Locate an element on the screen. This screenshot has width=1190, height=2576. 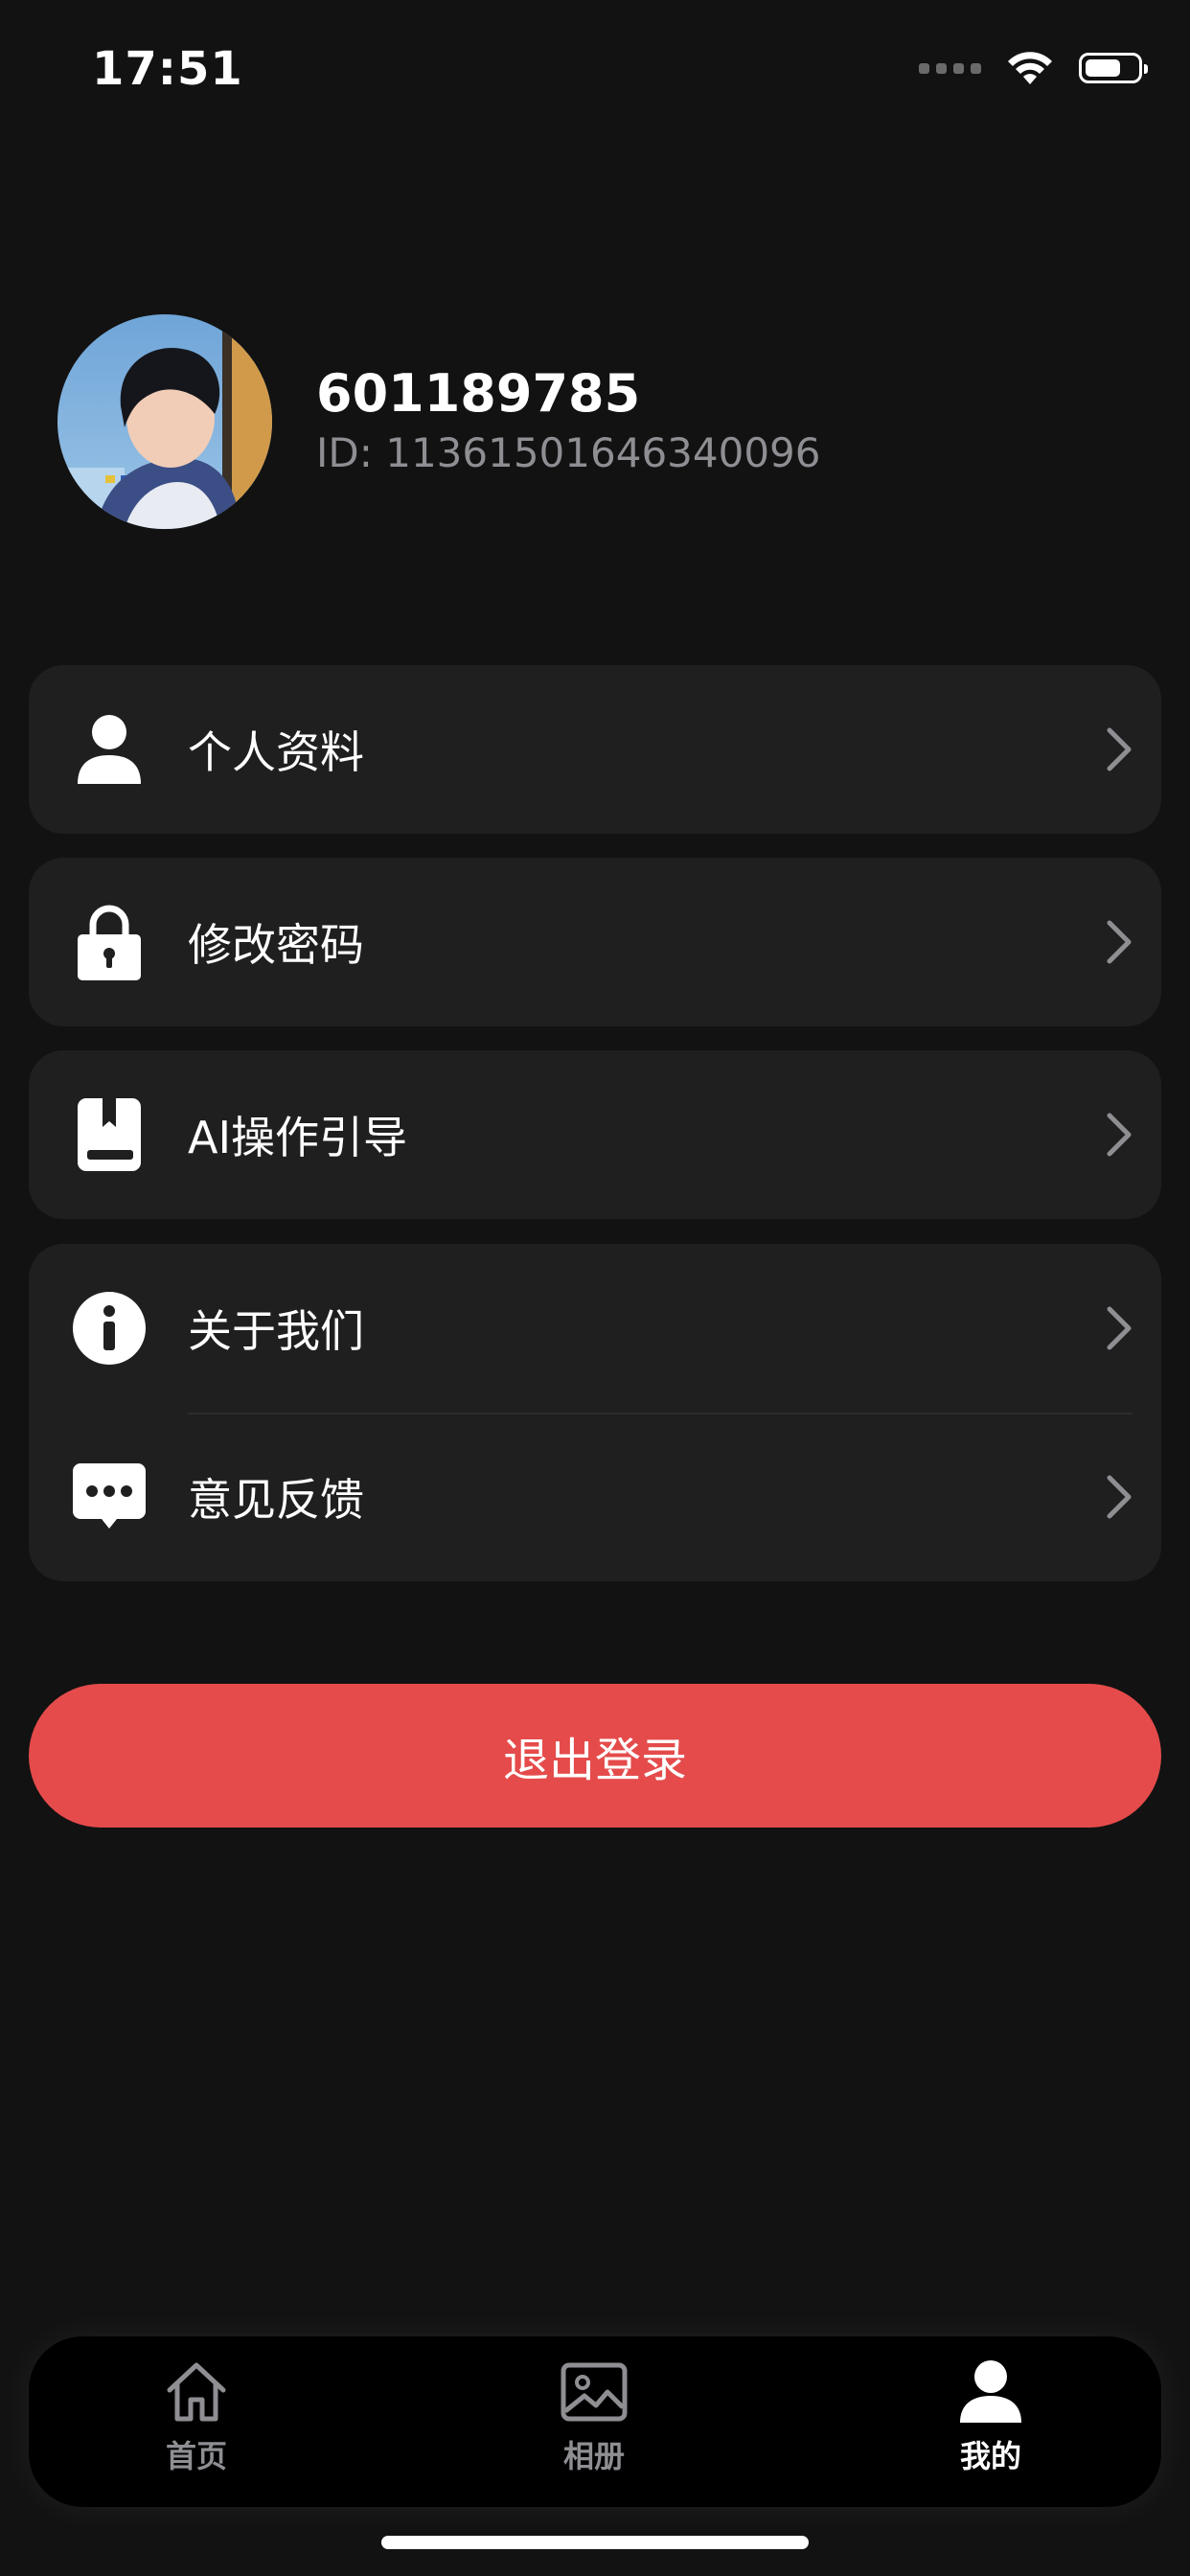
menu-card-profile-info: 个人资料 is located at coordinates (595, 749).